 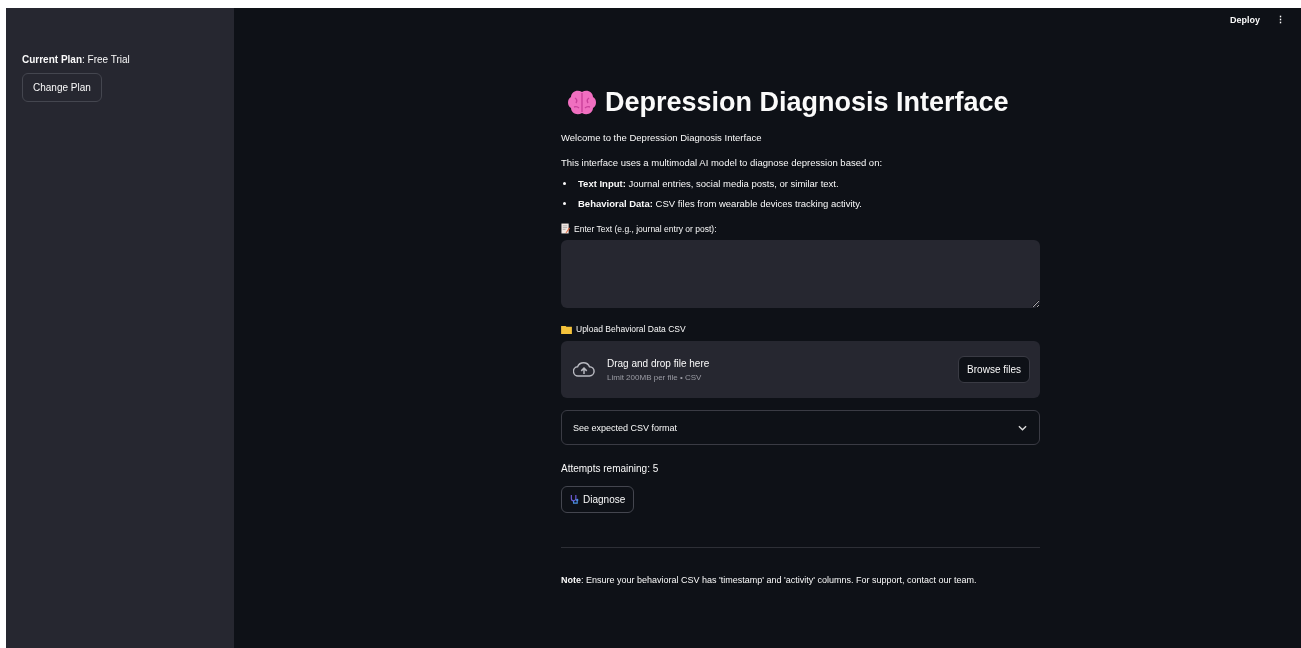 I want to click on csv-format-expander: See expected CSV format, so click(x=800, y=427).